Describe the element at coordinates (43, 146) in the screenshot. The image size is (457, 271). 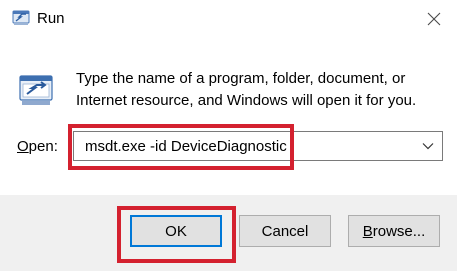
I see `open-label-text: pen:` at that location.